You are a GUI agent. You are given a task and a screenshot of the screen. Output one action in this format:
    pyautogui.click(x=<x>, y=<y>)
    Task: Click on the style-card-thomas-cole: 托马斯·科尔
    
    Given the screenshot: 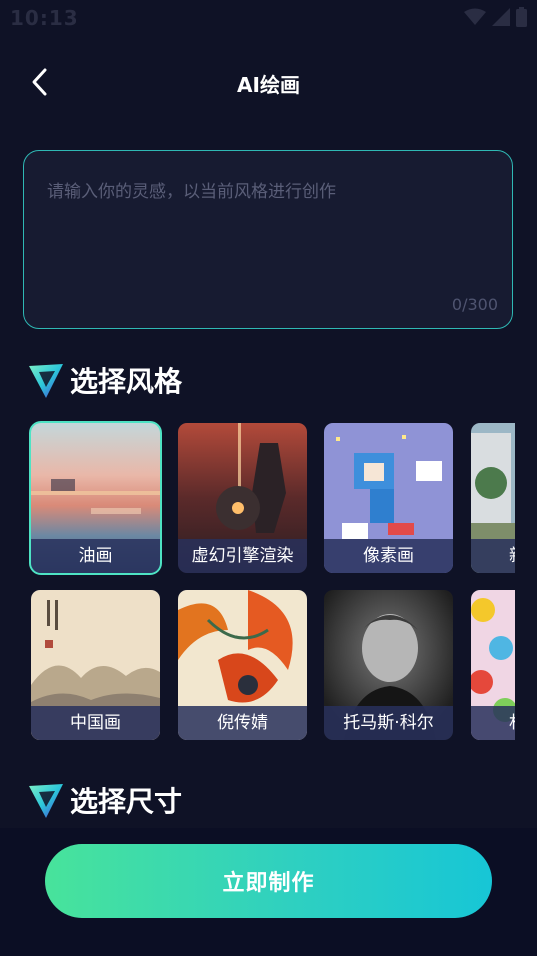 What is the action you would take?
    pyautogui.click(x=388, y=665)
    